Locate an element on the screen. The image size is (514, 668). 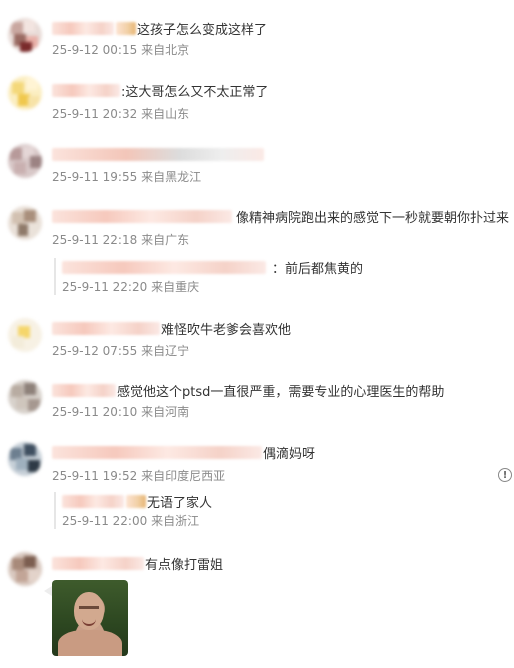
reply-text: ：前后都焦黄的 is located at coordinates (318, 269).